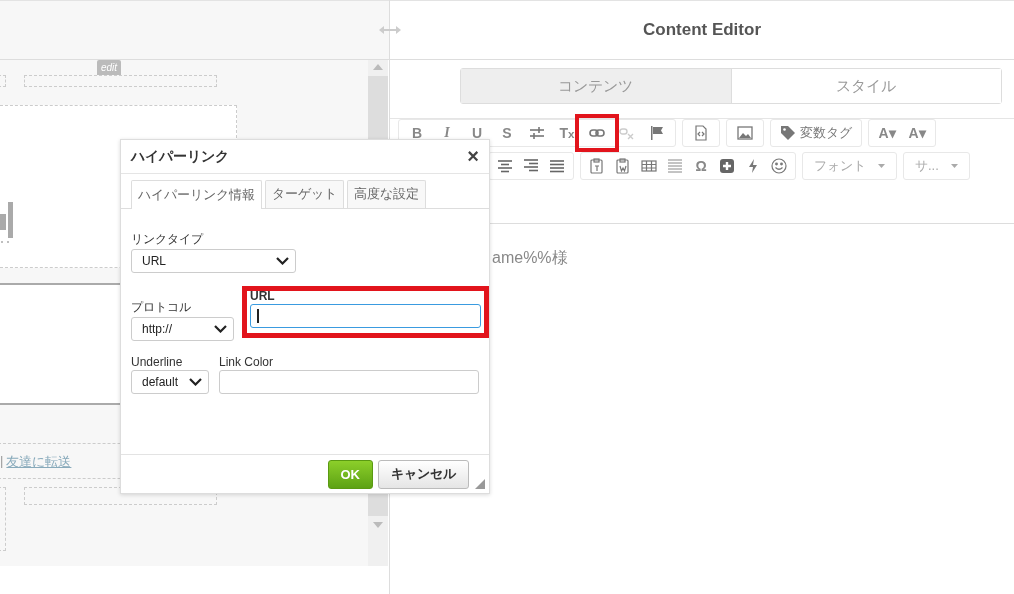 The image size is (1014, 594). Describe the element at coordinates (109, 67) in the screenshot. I see `edit-badge: edit` at that location.